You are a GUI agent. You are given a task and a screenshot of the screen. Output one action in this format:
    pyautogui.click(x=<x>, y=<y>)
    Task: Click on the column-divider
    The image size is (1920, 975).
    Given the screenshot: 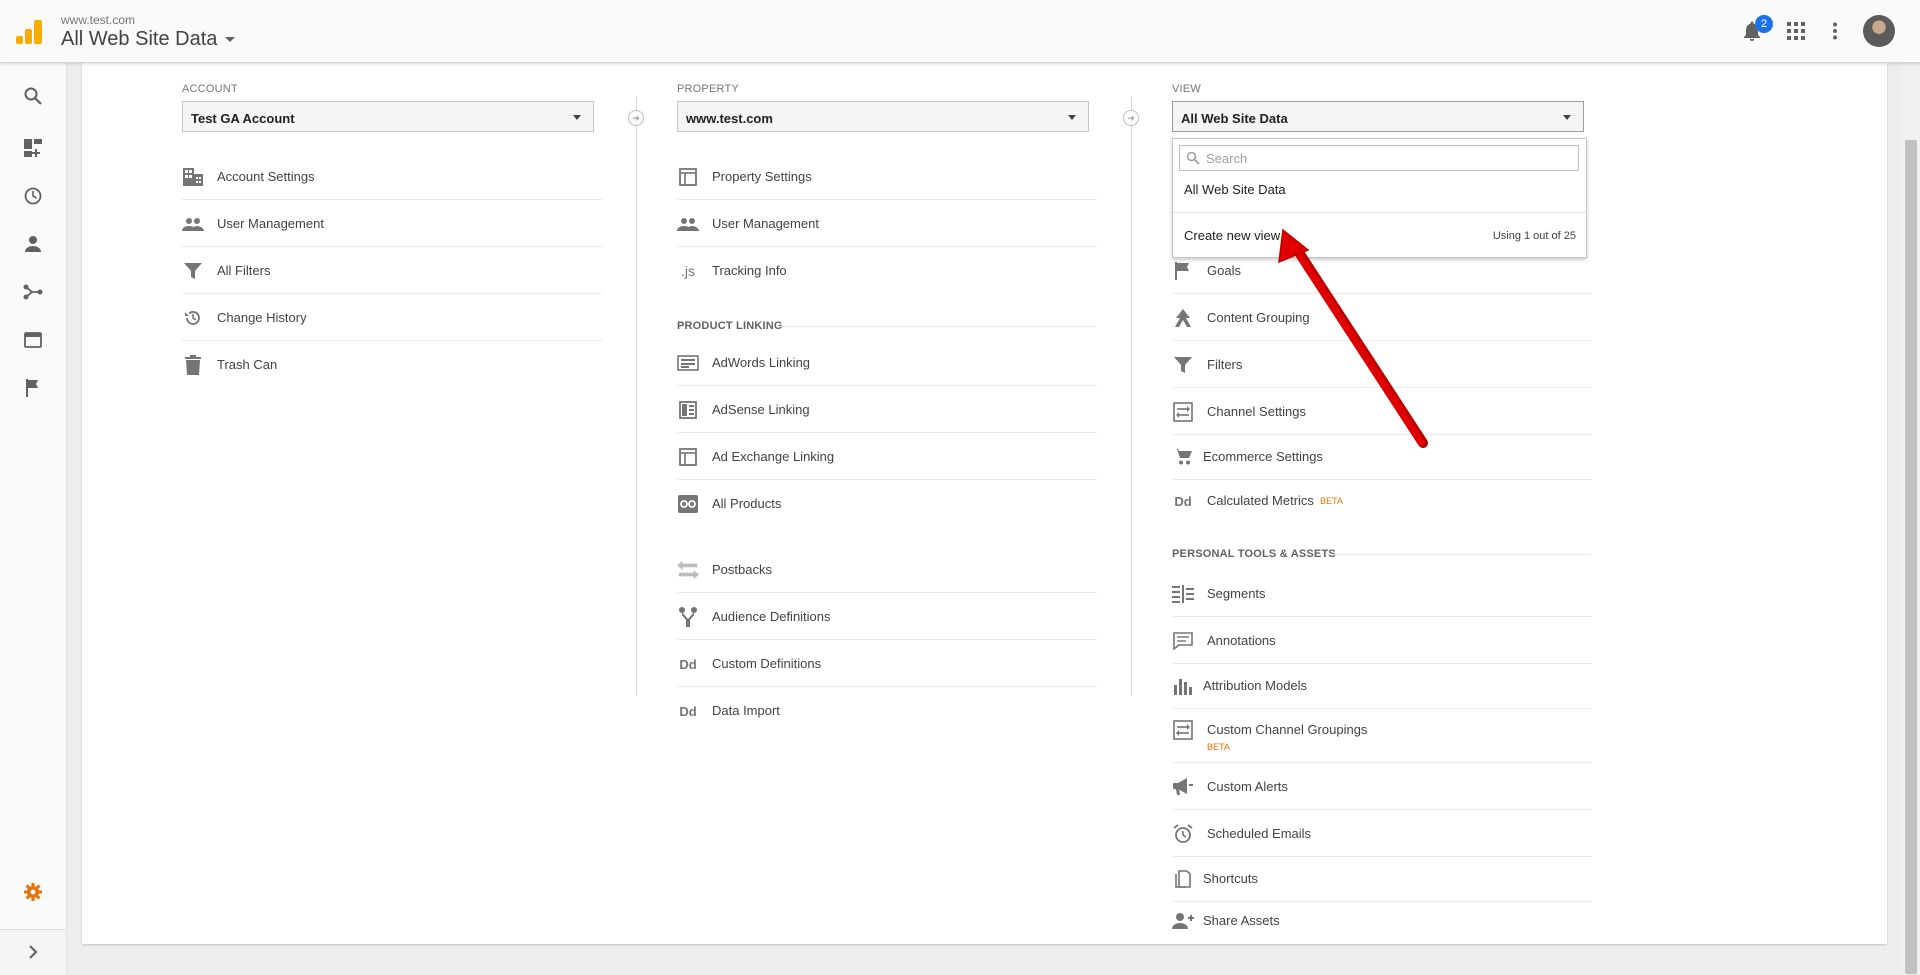 What is the action you would take?
    pyautogui.click(x=636, y=396)
    